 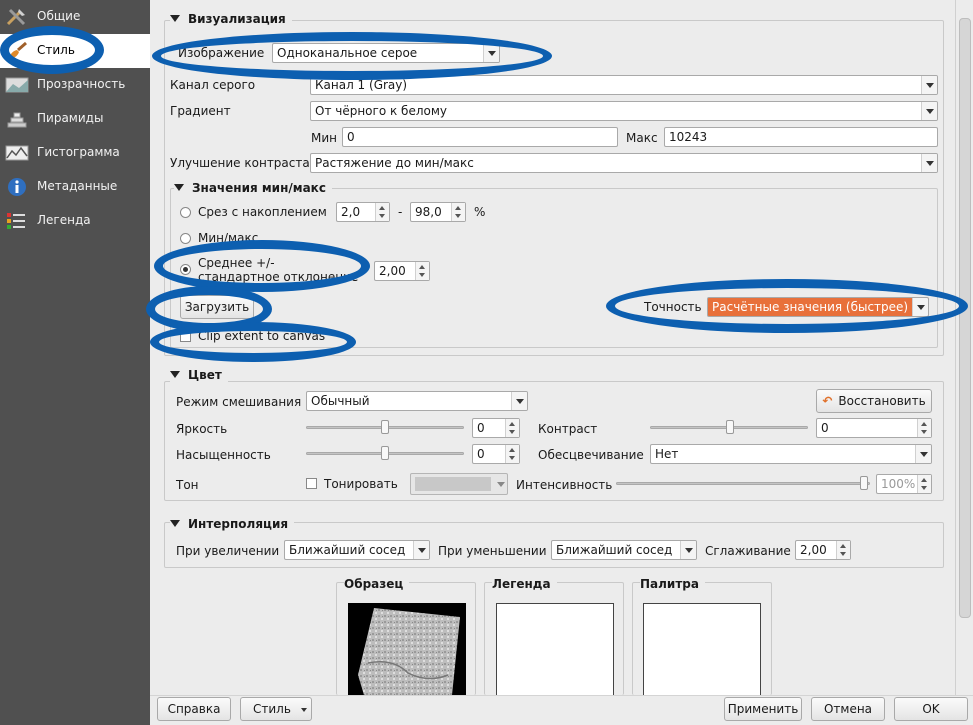 I want to click on contrast-slider-handle, so click(x=730, y=427).